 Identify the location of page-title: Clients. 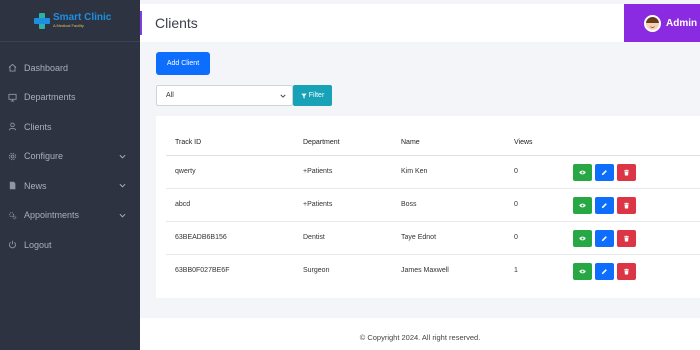
(176, 23).